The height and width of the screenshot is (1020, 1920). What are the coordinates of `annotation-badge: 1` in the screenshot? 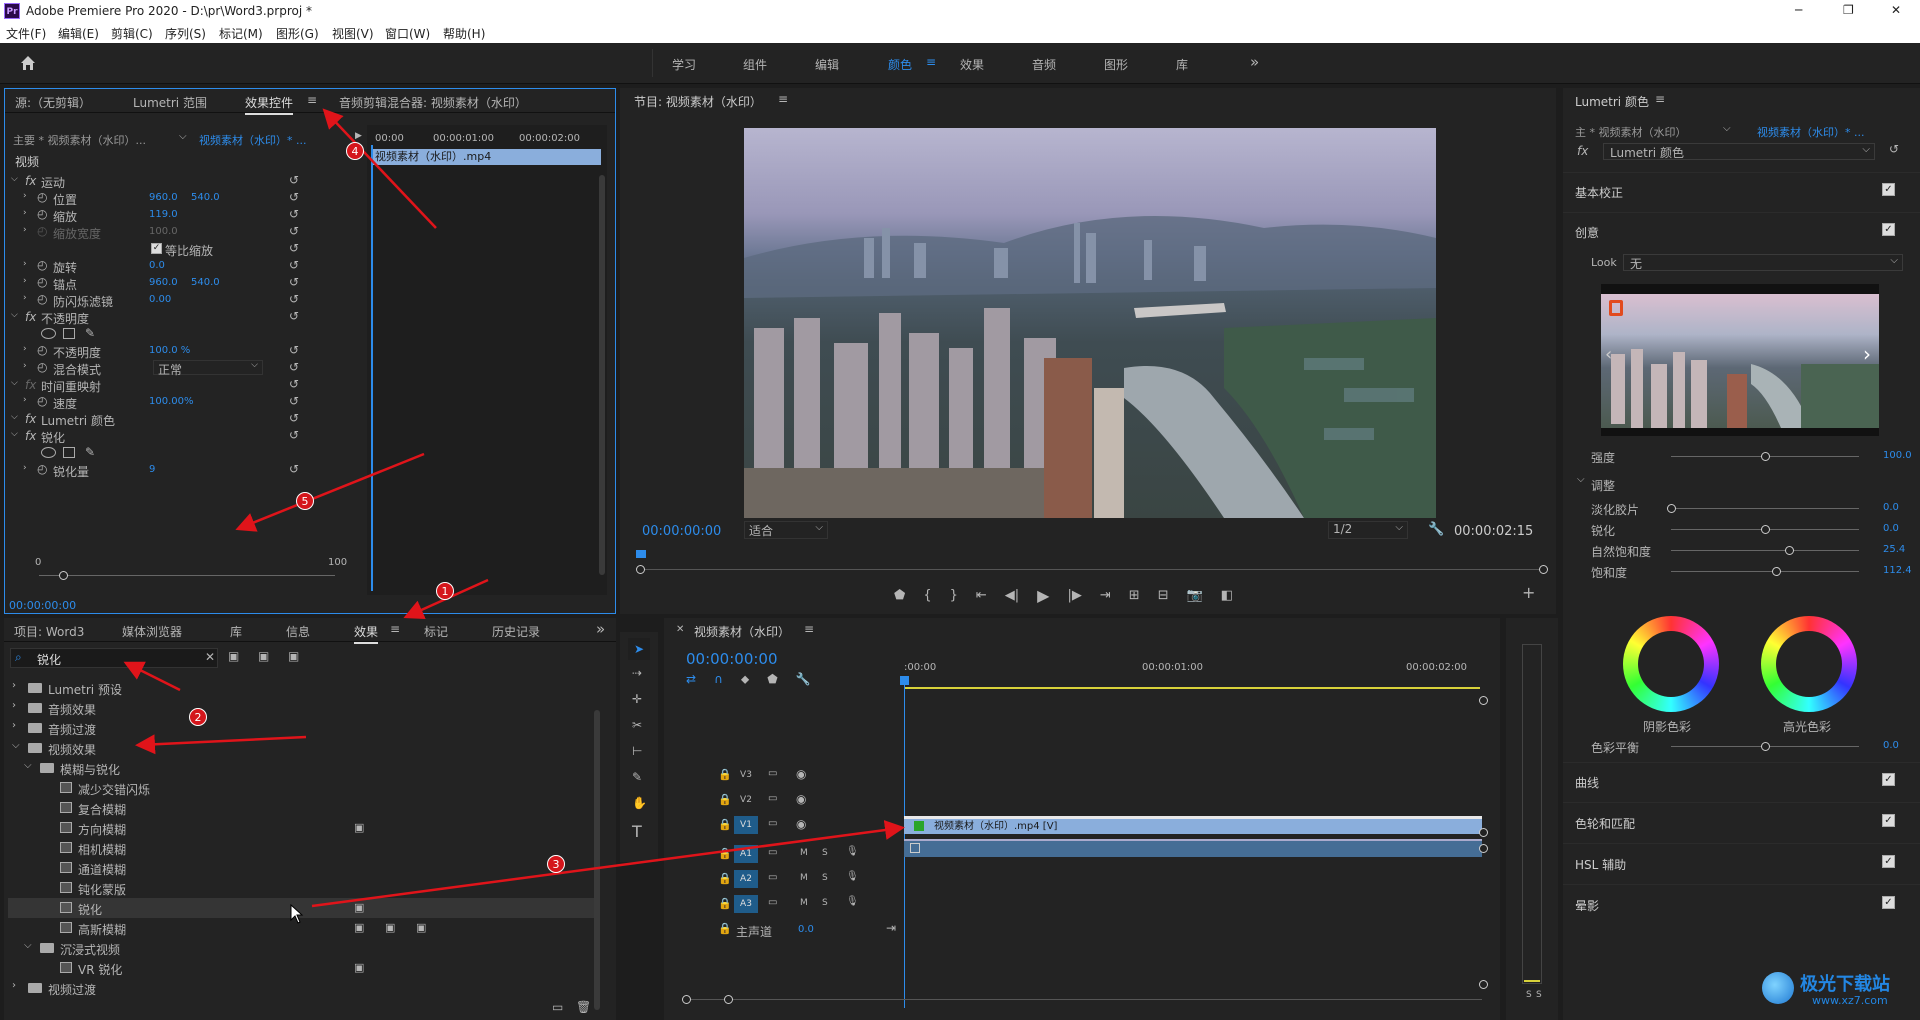 It's located at (445, 591).